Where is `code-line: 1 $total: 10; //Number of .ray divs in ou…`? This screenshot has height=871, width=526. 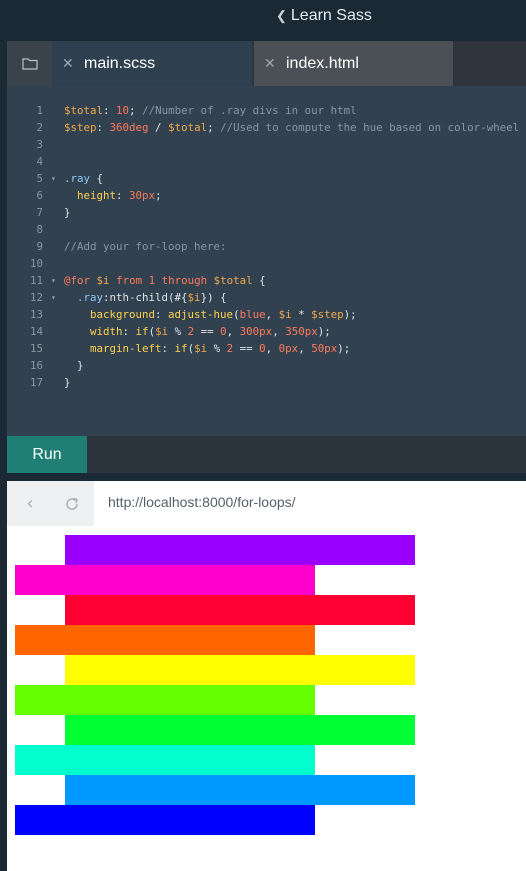 code-line: 1 $total: 10; //Number of .ray divs in ou… is located at coordinates (266, 110).